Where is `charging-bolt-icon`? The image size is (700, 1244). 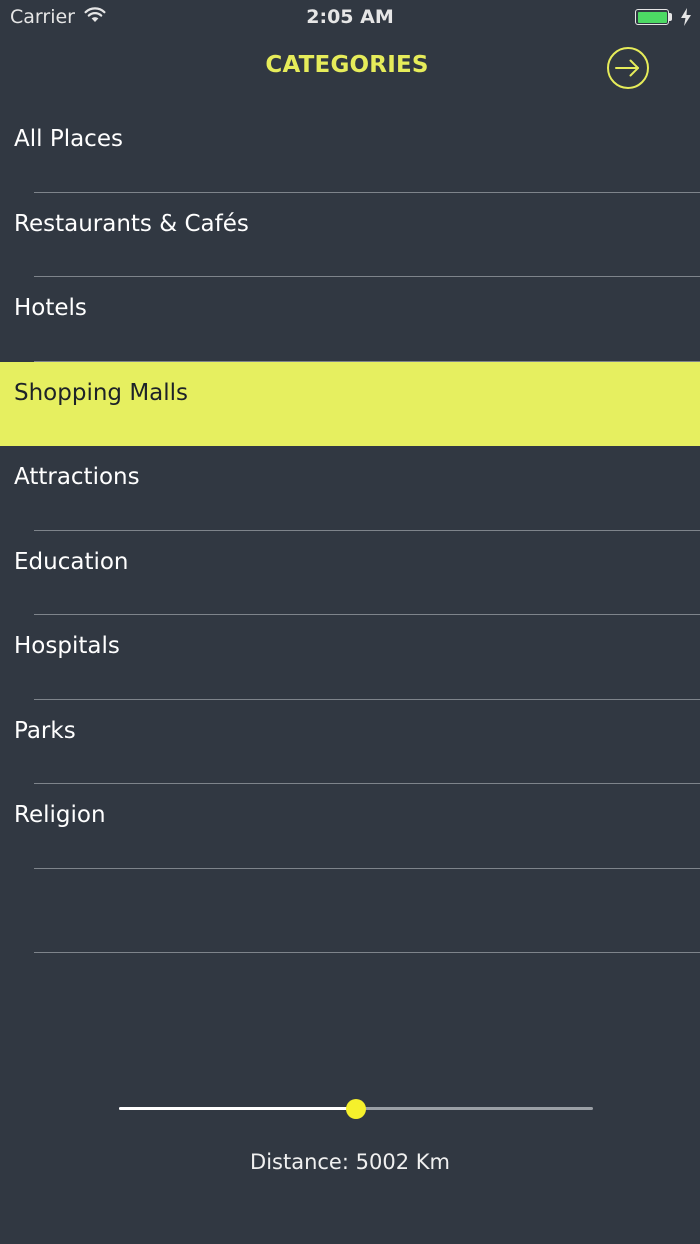 charging-bolt-icon is located at coordinates (686, 19).